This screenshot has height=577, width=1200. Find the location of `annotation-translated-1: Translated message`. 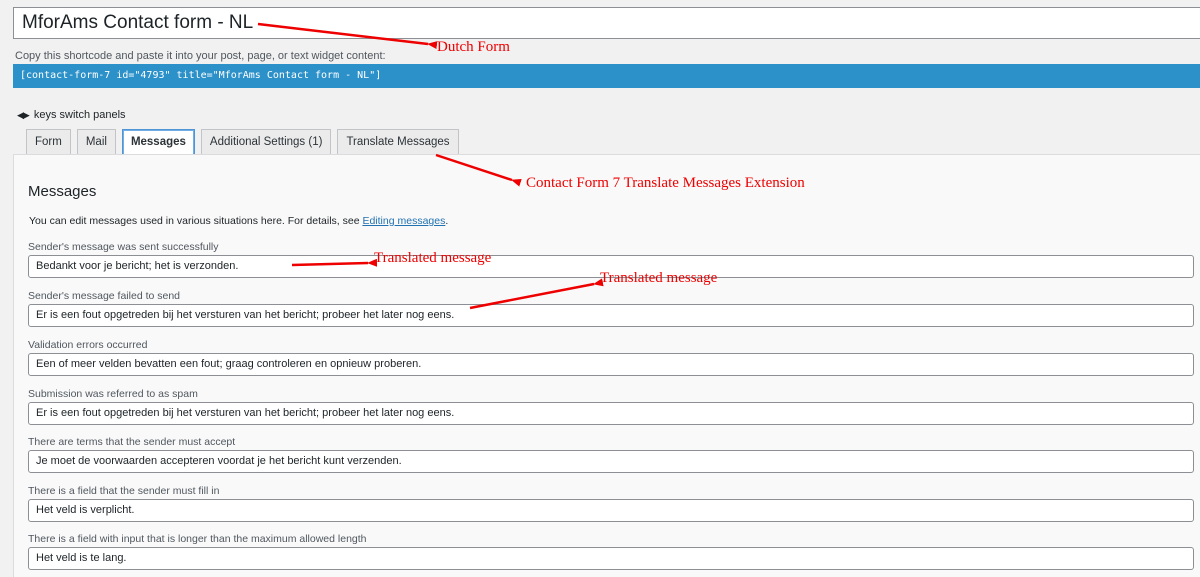

annotation-translated-1: Translated message is located at coordinates (433, 258).